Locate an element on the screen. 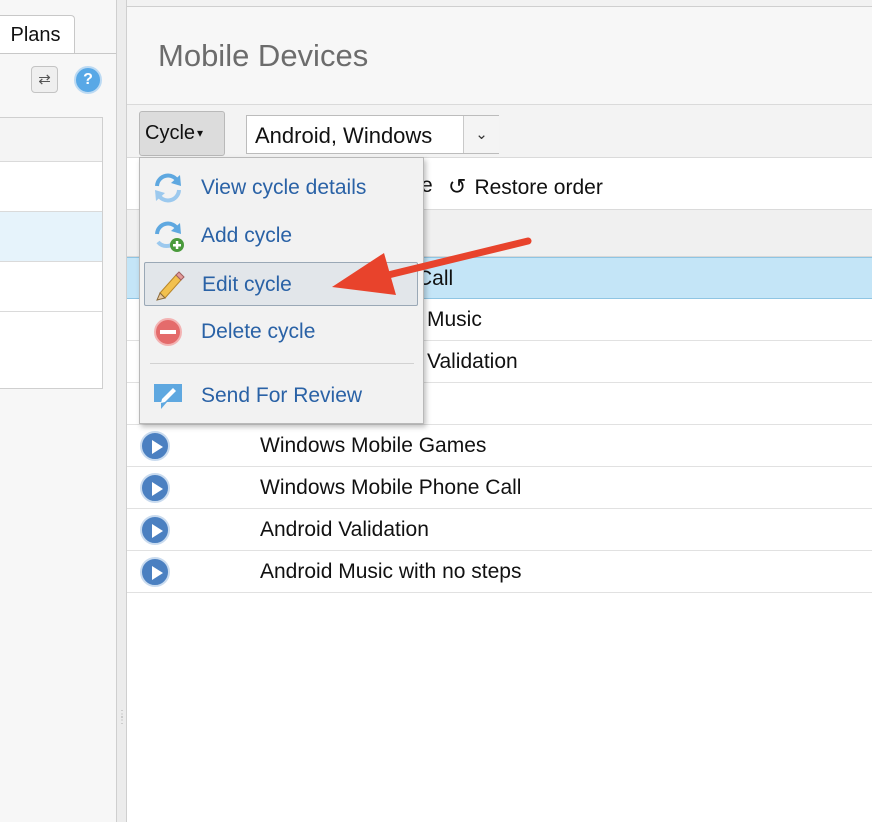  delete-icon is located at coordinates (168, 332).